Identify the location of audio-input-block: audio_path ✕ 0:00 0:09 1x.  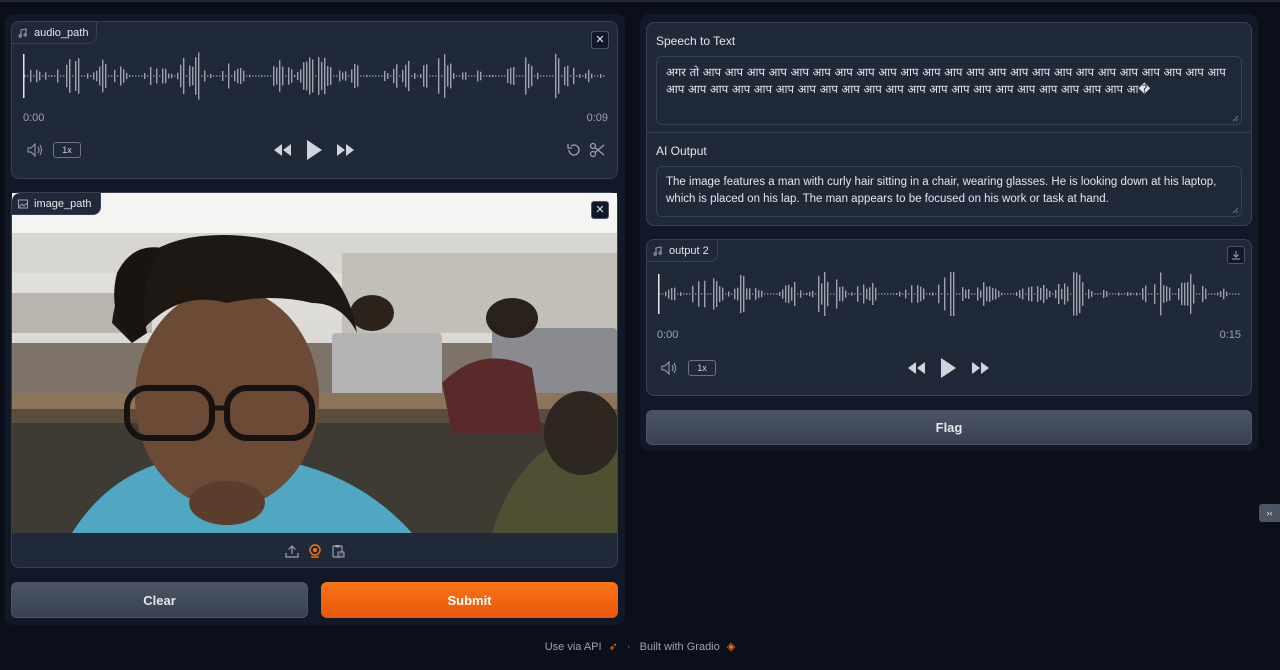
(314, 100).